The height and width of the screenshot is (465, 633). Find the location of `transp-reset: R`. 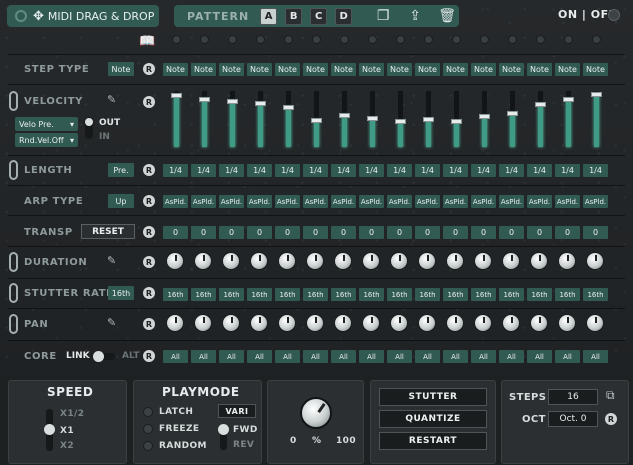

transp-reset: R is located at coordinates (149, 232).